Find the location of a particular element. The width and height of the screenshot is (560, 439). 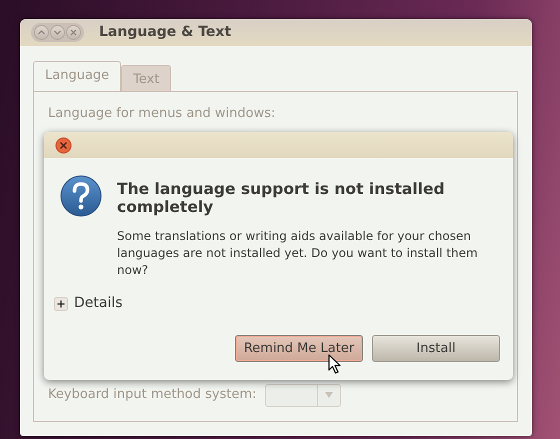

close-button is located at coordinates (73, 32).